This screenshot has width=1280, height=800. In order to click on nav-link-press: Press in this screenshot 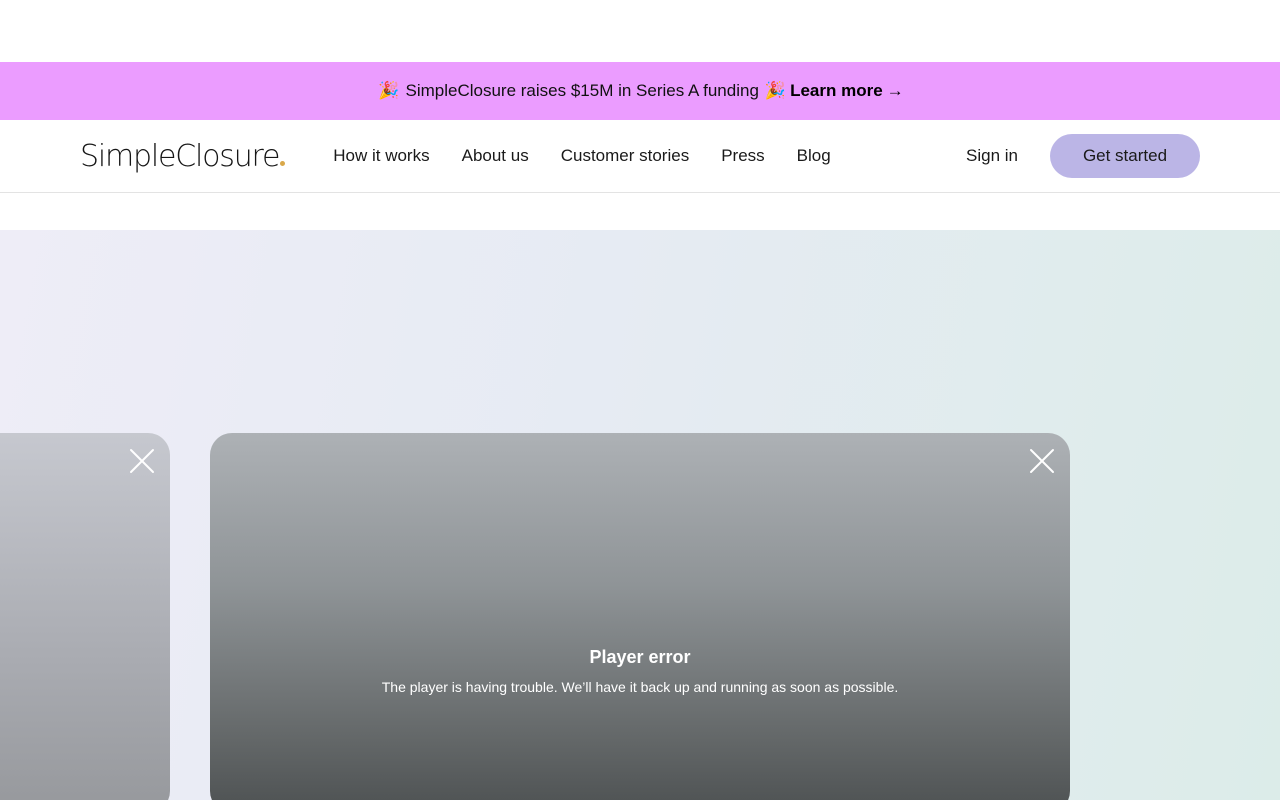, I will do `click(742, 156)`.